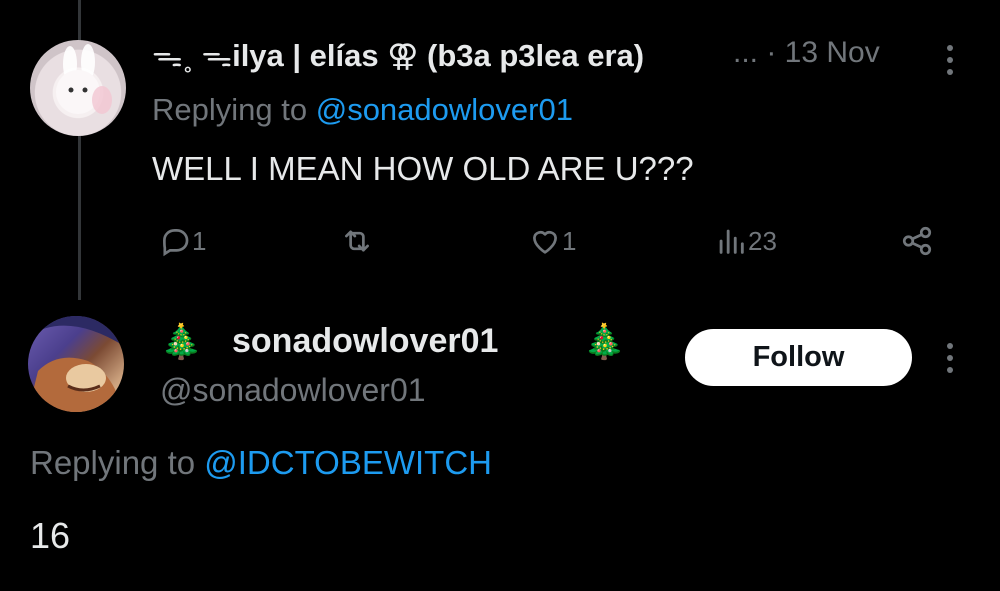  What do you see at coordinates (423, 168) in the screenshot?
I see `tweet-text: WELL I MEAN HOW OLD ARE U???` at bounding box center [423, 168].